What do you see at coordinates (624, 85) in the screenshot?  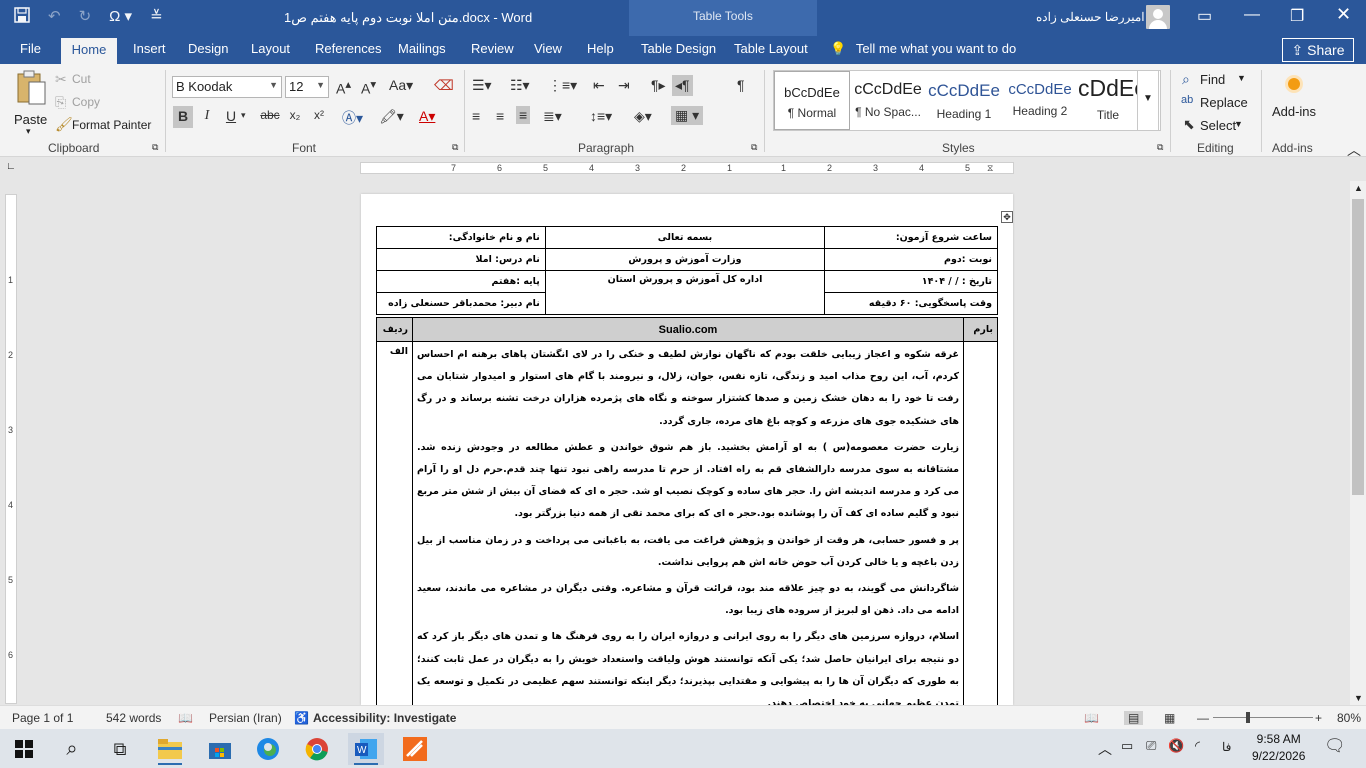 I see `increase-indent-icon: ⇥` at bounding box center [624, 85].